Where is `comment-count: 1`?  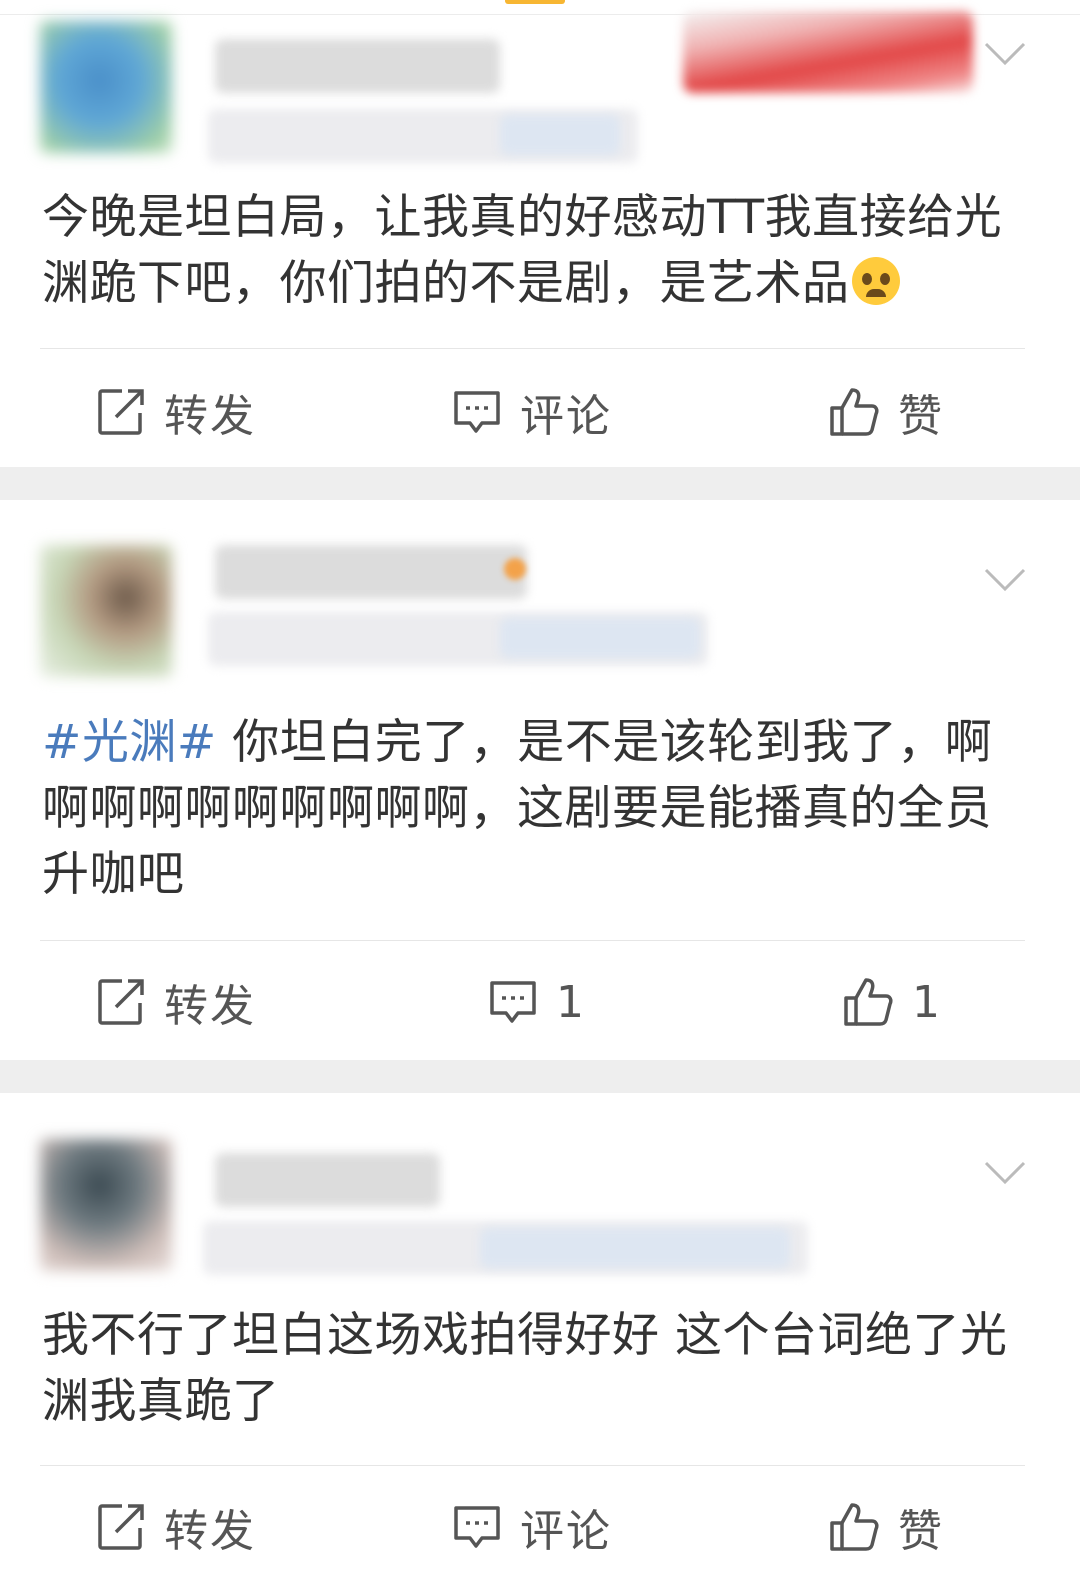
comment-count: 1 is located at coordinates (571, 1002).